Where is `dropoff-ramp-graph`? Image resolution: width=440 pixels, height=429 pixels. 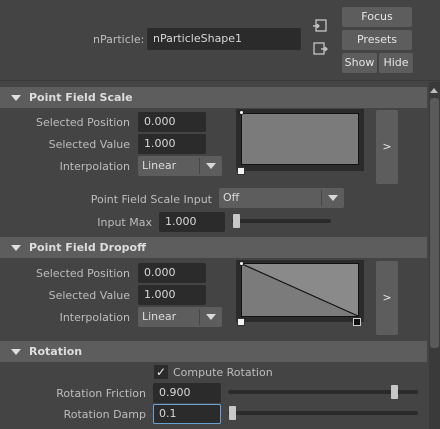
dropoff-ramp-graph is located at coordinates (300, 290).